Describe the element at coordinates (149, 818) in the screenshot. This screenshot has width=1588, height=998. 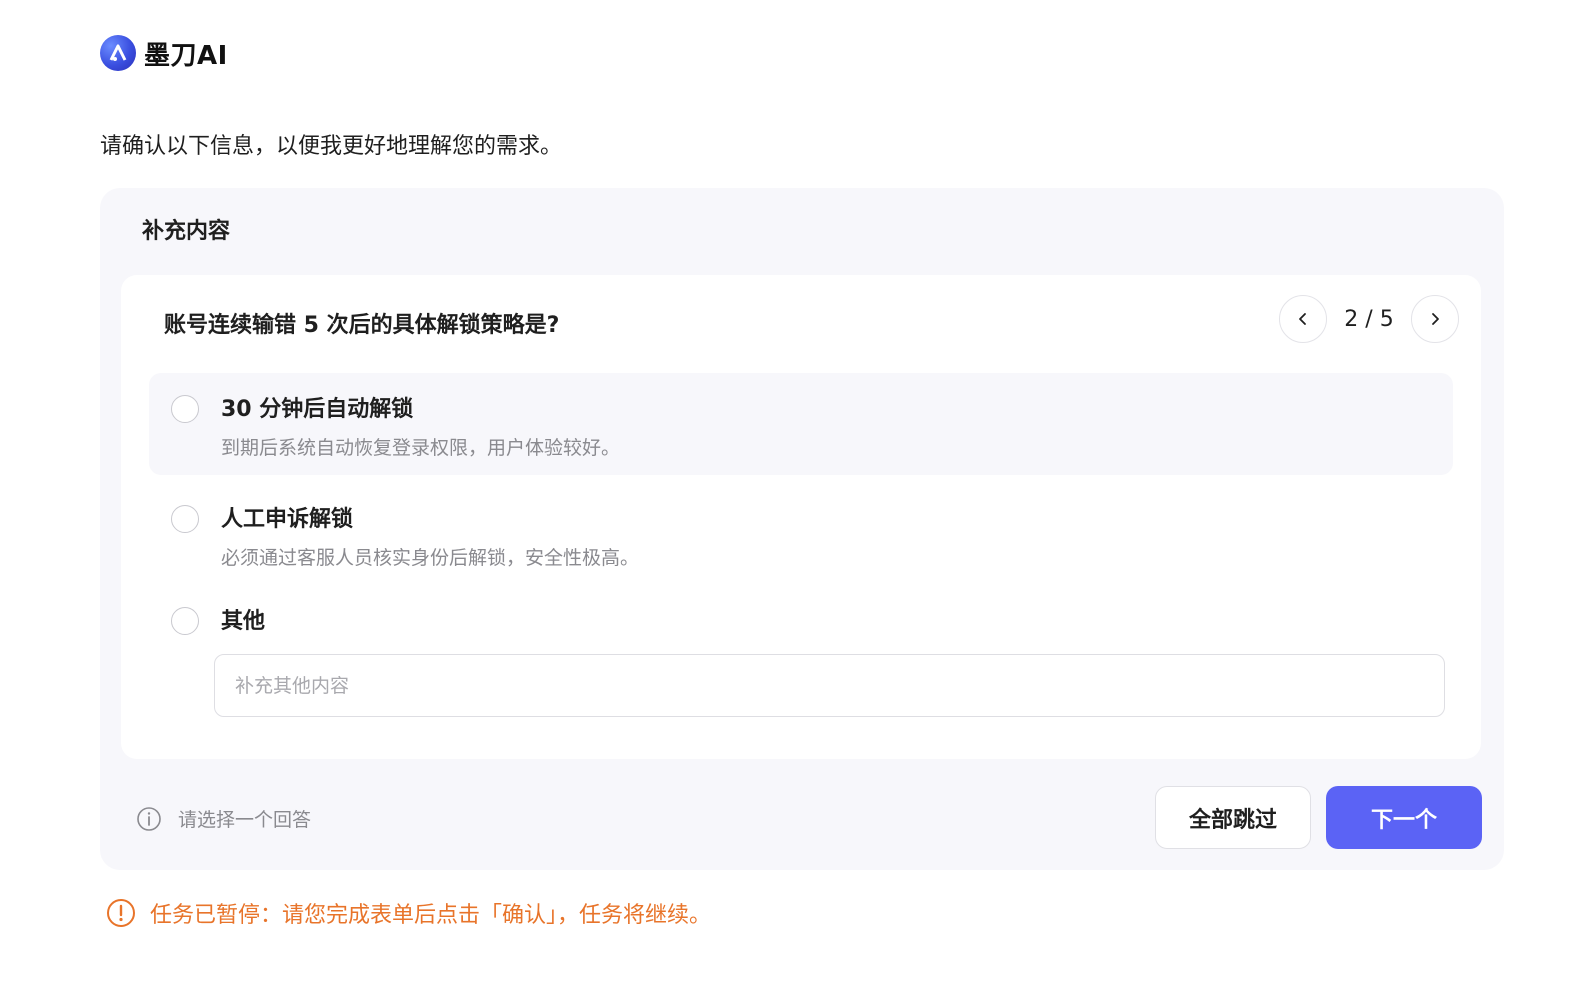
I see `info-icon` at that location.